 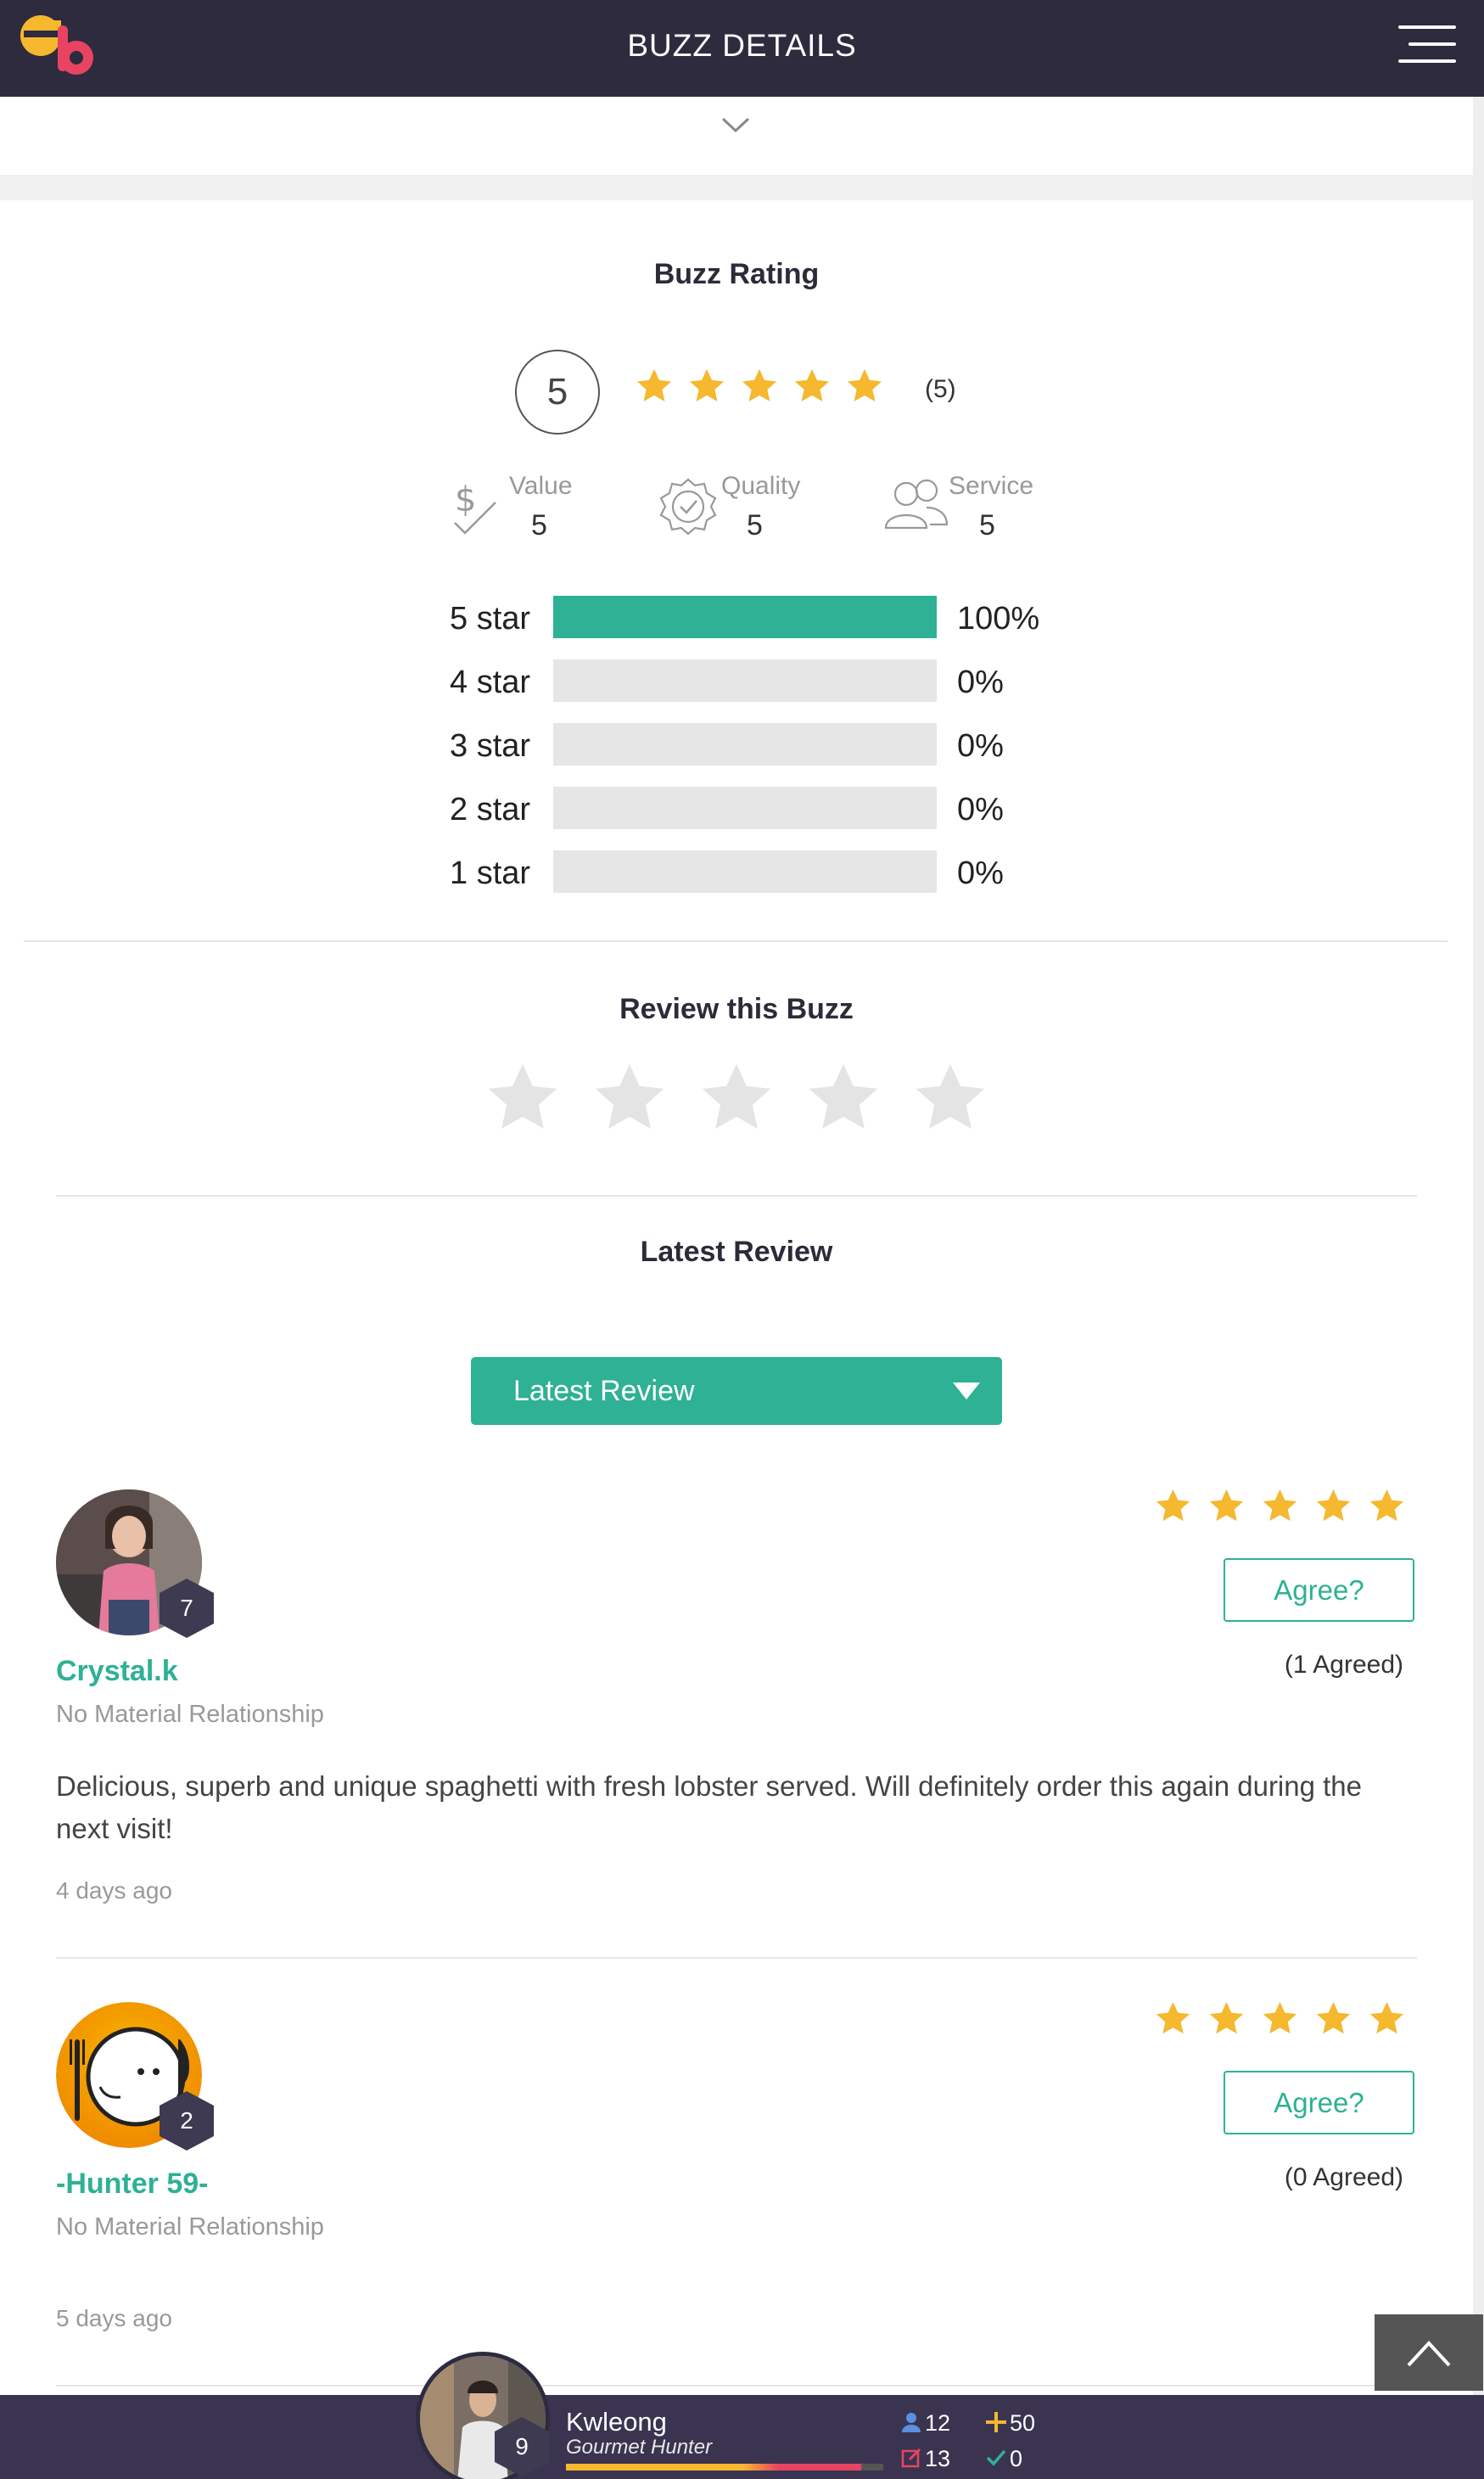 I want to click on review-timestamp: 4 days ago, so click(x=114, y=1891).